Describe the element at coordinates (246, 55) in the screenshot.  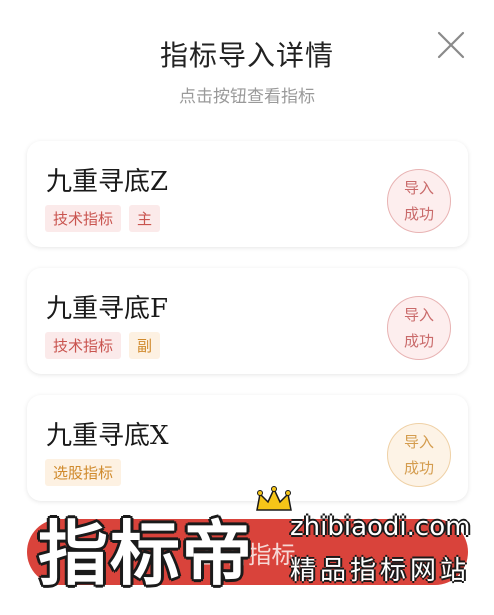
I see `dialog-title: 指标导入详情` at that location.